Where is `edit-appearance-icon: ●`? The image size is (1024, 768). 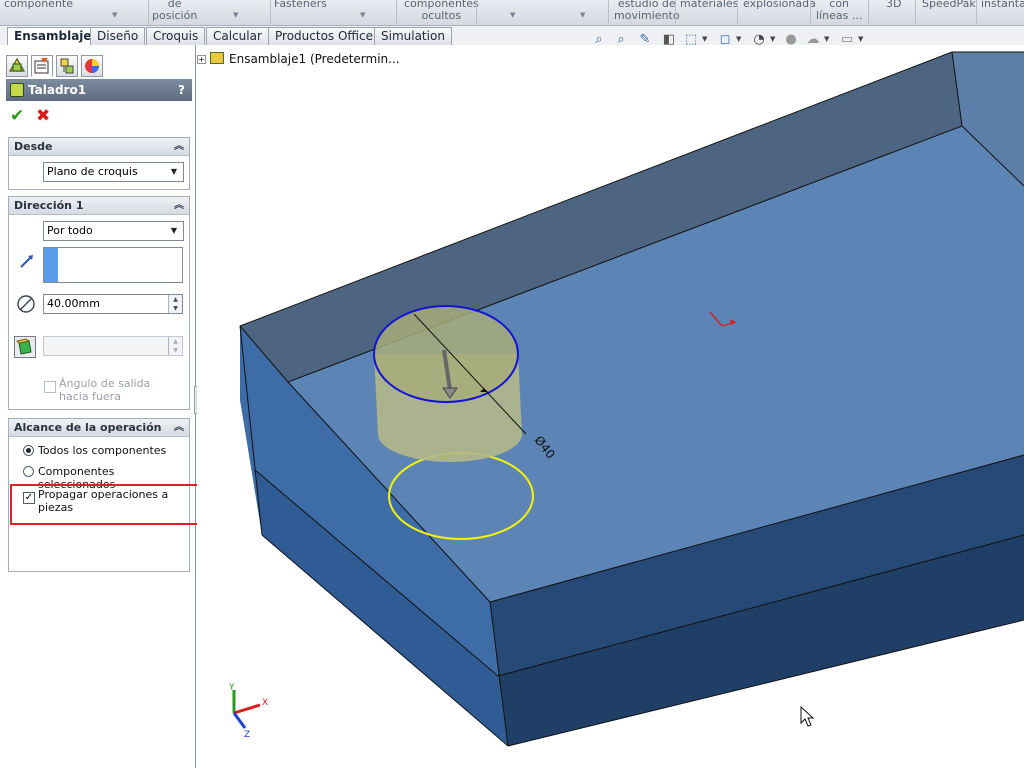
edit-appearance-icon: ● is located at coordinates (791, 40).